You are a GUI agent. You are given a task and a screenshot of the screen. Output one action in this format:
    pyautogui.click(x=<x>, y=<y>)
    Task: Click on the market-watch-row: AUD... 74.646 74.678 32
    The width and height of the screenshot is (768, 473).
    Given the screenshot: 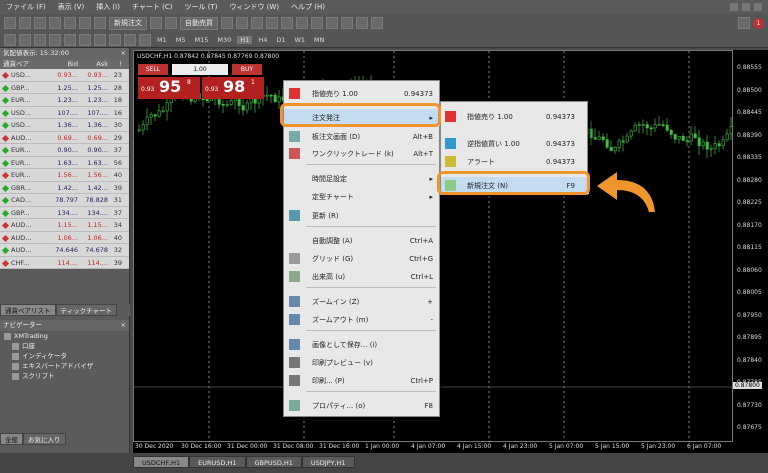 What is the action you would take?
    pyautogui.click(x=64, y=250)
    